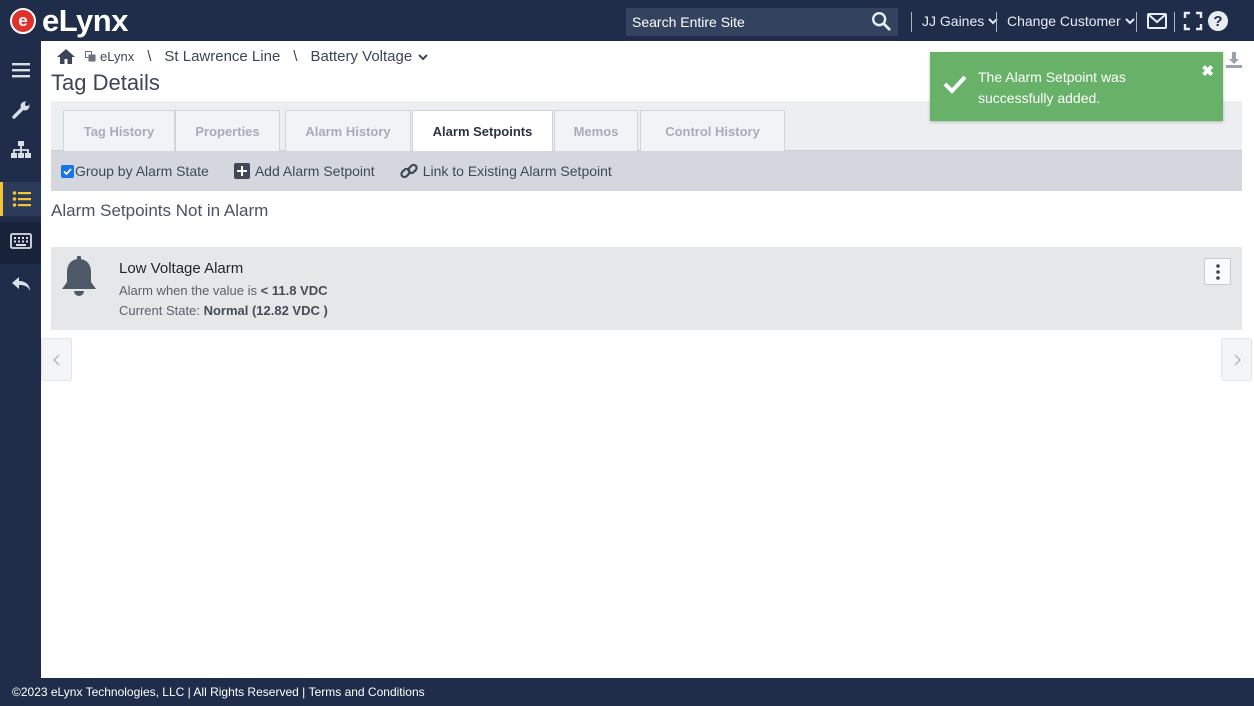  What do you see at coordinates (955, 86) in the screenshot?
I see `checkmark-icon` at bounding box center [955, 86].